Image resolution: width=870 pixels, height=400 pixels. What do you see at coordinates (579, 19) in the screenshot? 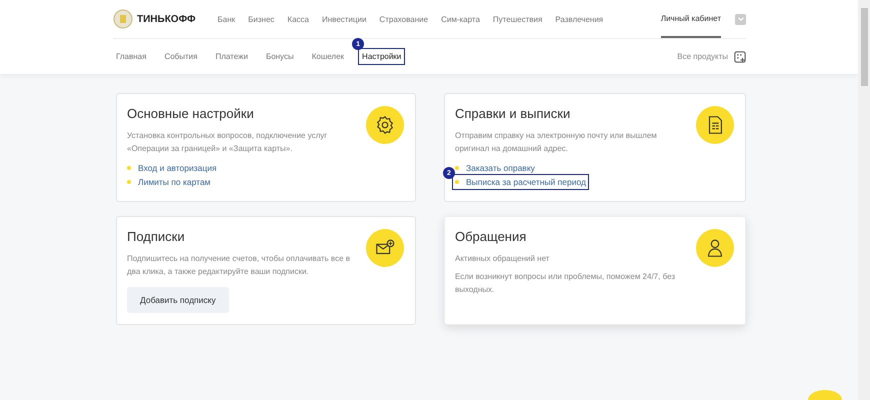
I see `nav-link: Развлечения` at bounding box center [579, 19].